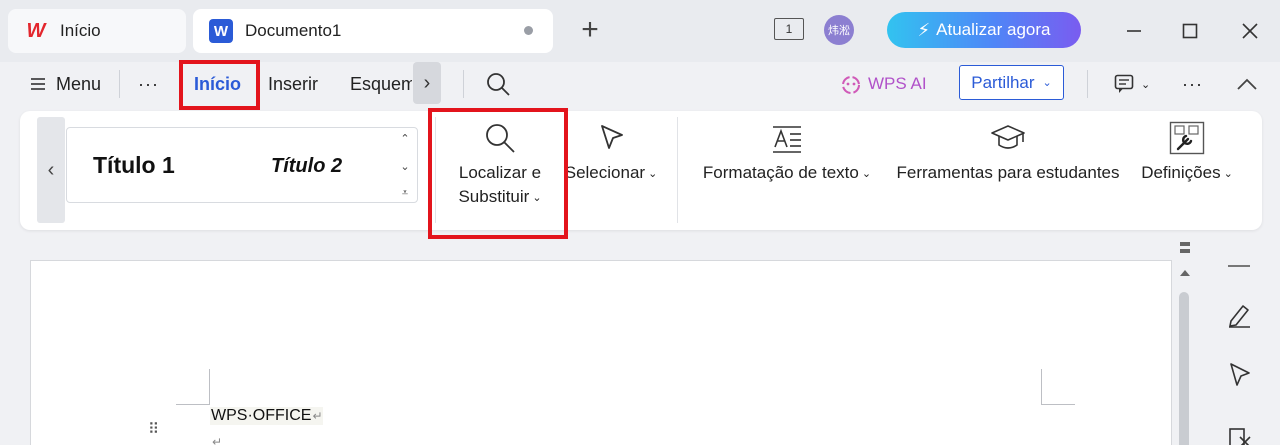 The height and width of the screenshot is (445, 1280). I want to click on pen-tool-button, so click(1239, 315).